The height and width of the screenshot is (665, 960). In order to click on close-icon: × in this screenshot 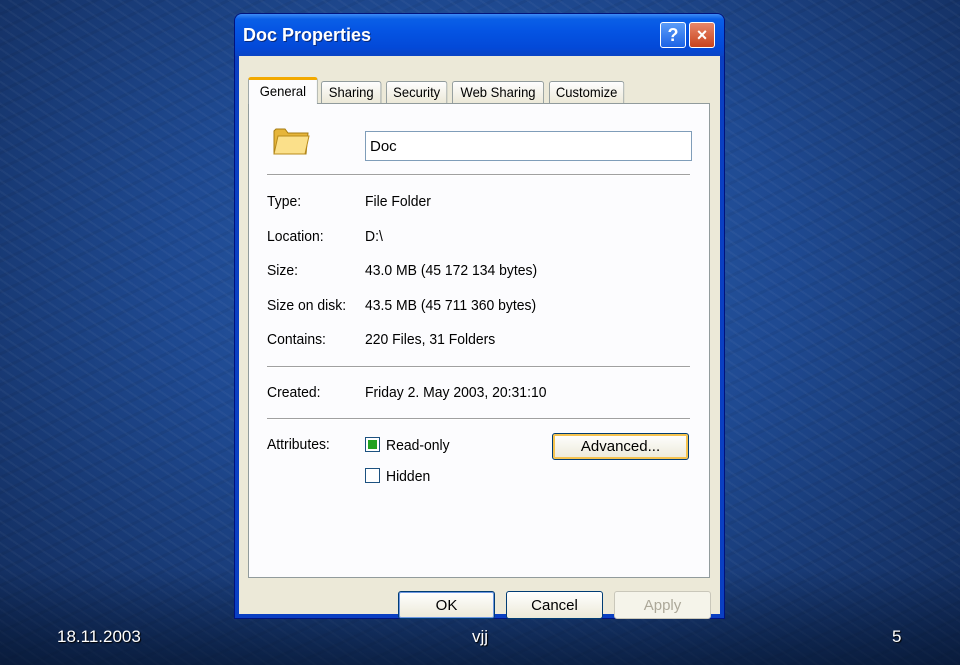, I will do `click(702, 35)`.